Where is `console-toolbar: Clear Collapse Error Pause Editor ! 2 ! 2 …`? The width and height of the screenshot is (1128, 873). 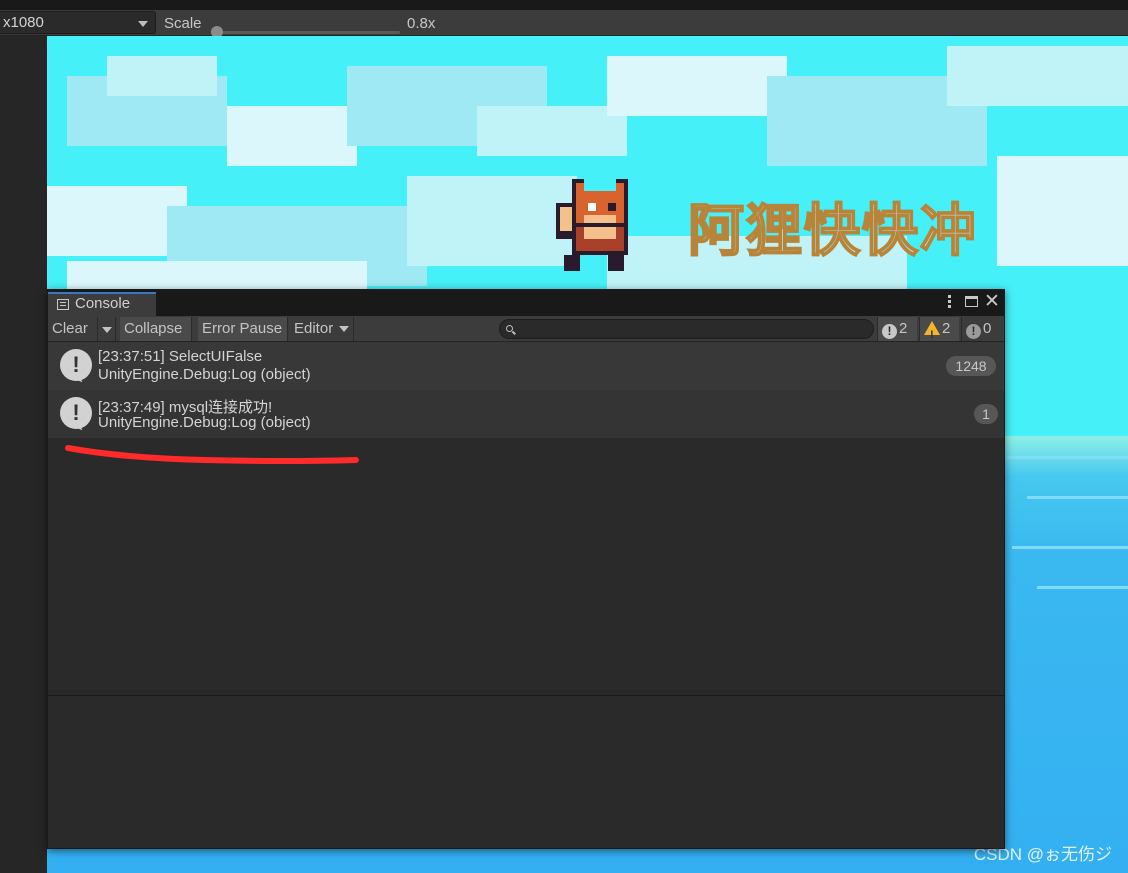
console-toolbar: Clear Collapse Error Pause Editor ! 2 ! 2 … is located at coordinates (526, 329).